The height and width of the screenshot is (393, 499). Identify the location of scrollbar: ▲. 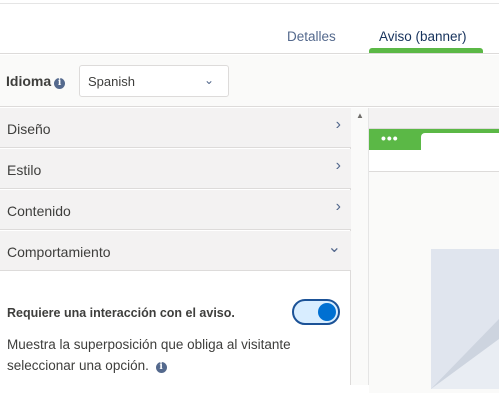
(360, 246).